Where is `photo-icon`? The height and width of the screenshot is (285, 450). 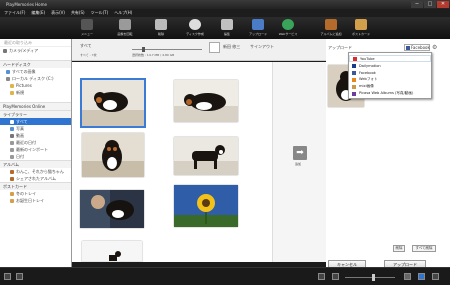 photo-icon is located at coordinates (335, 276).